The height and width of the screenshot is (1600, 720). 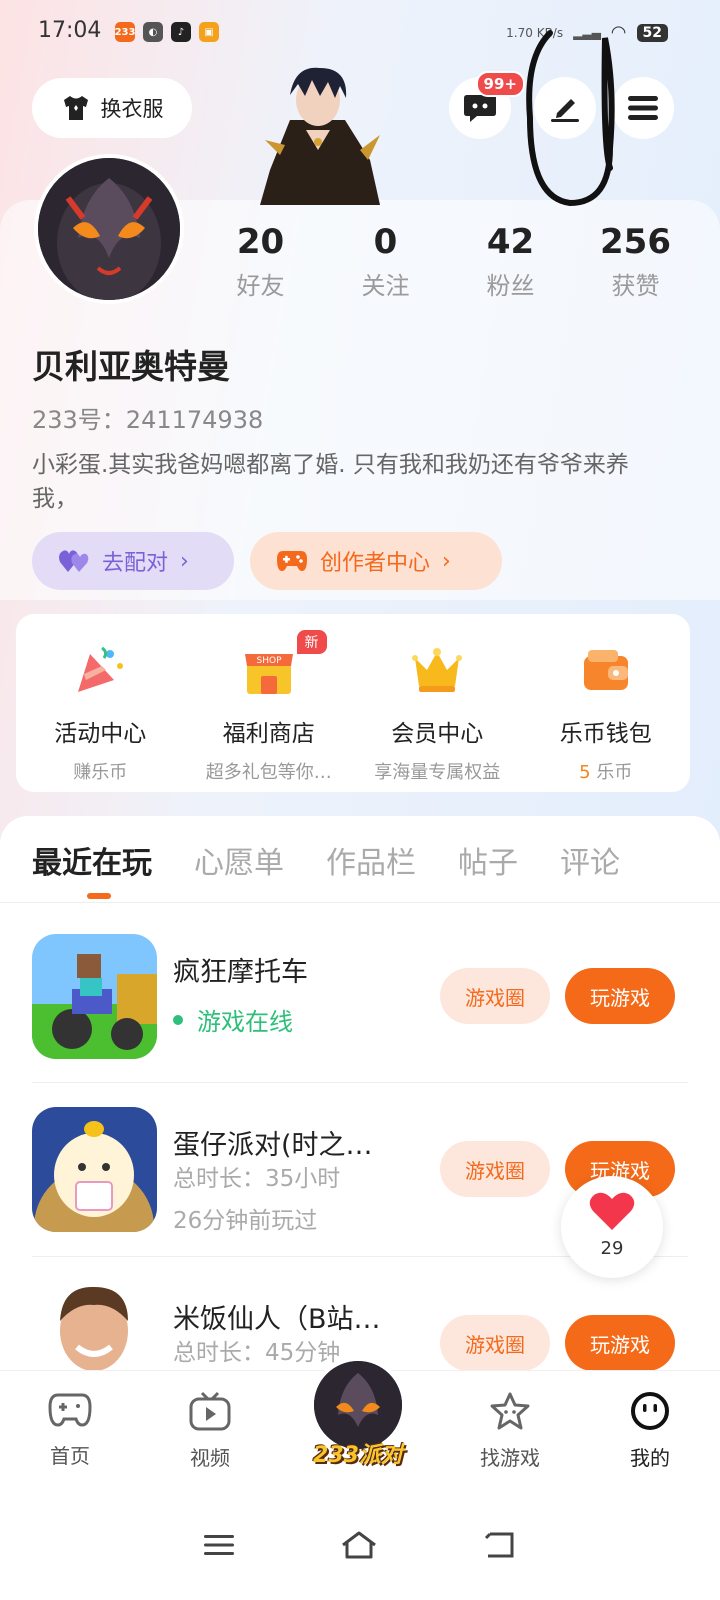 I want to click on game-row: 疯狂摩托车 游戏在线 游戏圈 玩游戏, so click(x=360, y=1009).